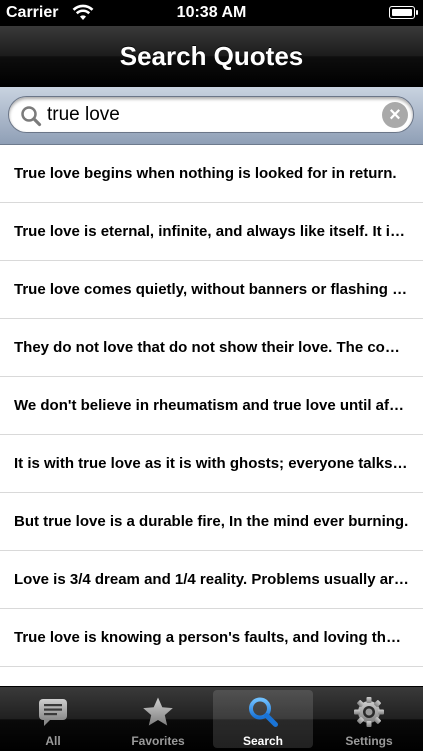 This screenshot has width=423, height=751. I want to click on page-title: Search Quotes, so click(211, 56).